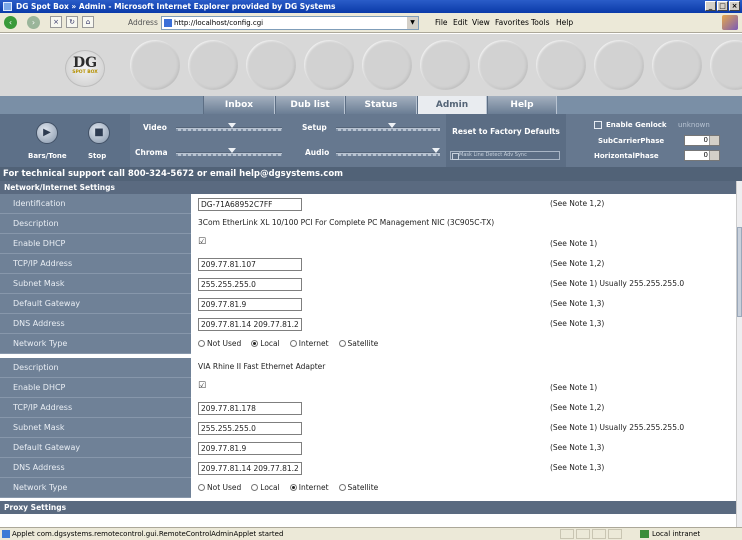 This screenshot has width=742, height=540. Describe the element at coordinates (368, 388) in the screenshot. I see `adapter2-dhcp-row: Enable DHCP ☑ (See Note 1)` at that location.